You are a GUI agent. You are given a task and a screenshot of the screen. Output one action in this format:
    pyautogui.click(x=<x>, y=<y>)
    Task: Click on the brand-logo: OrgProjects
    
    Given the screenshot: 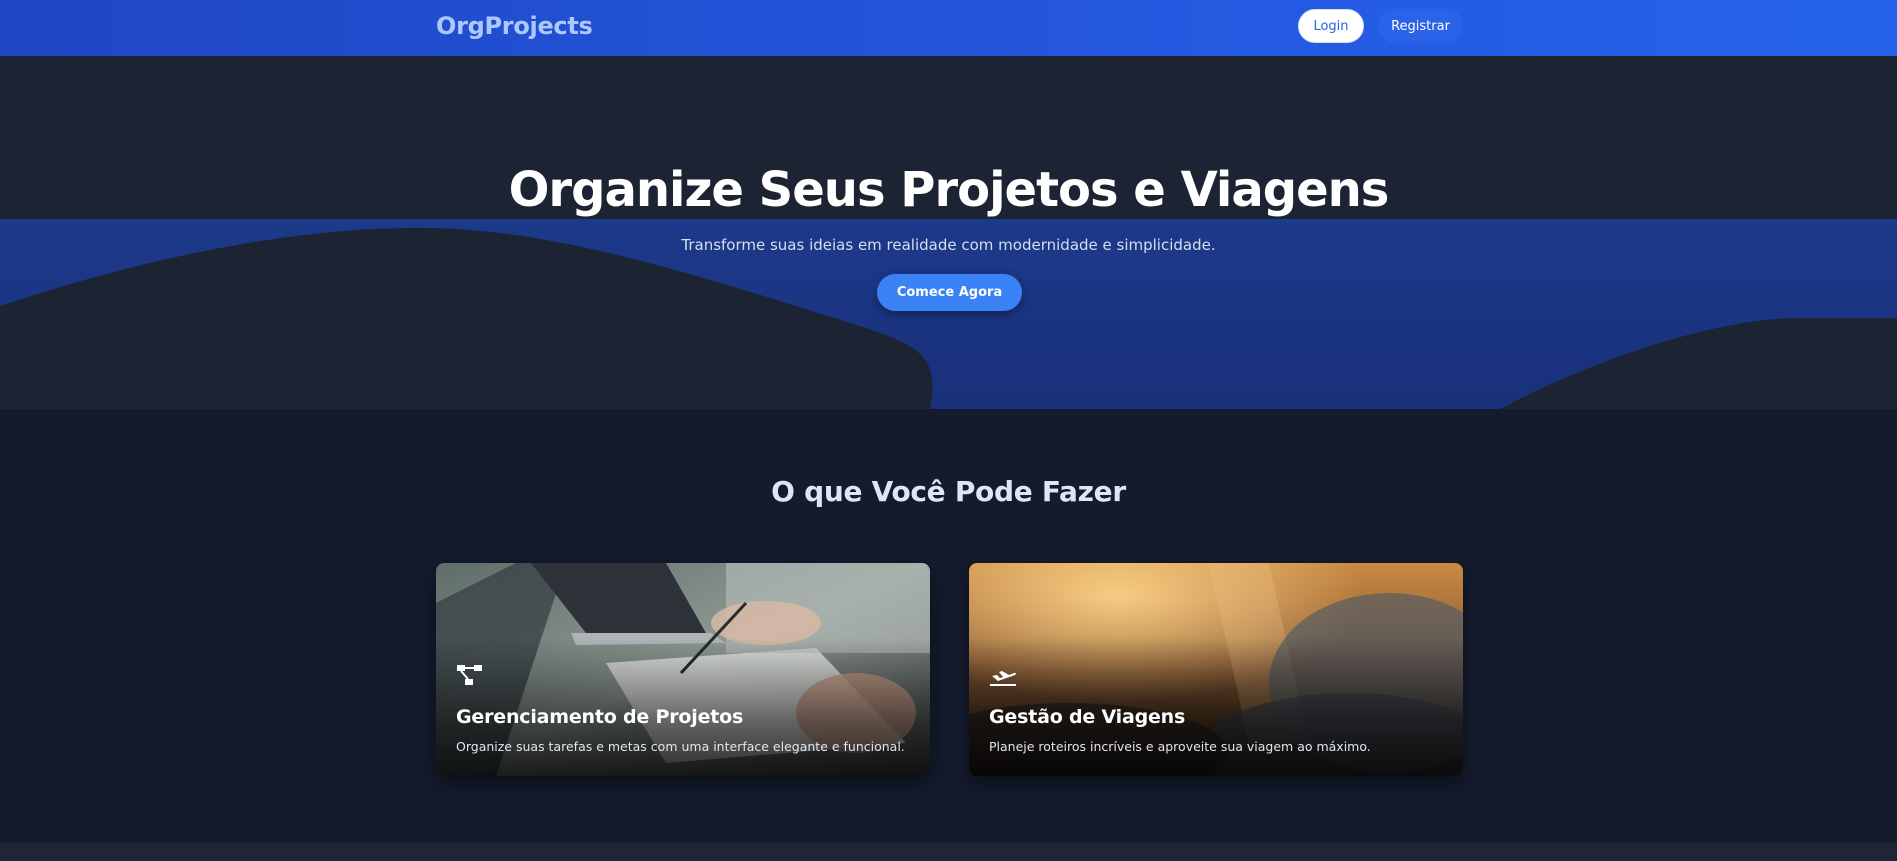 What is the action you would take?
    pyautogui.click(x=514, y=26)
    